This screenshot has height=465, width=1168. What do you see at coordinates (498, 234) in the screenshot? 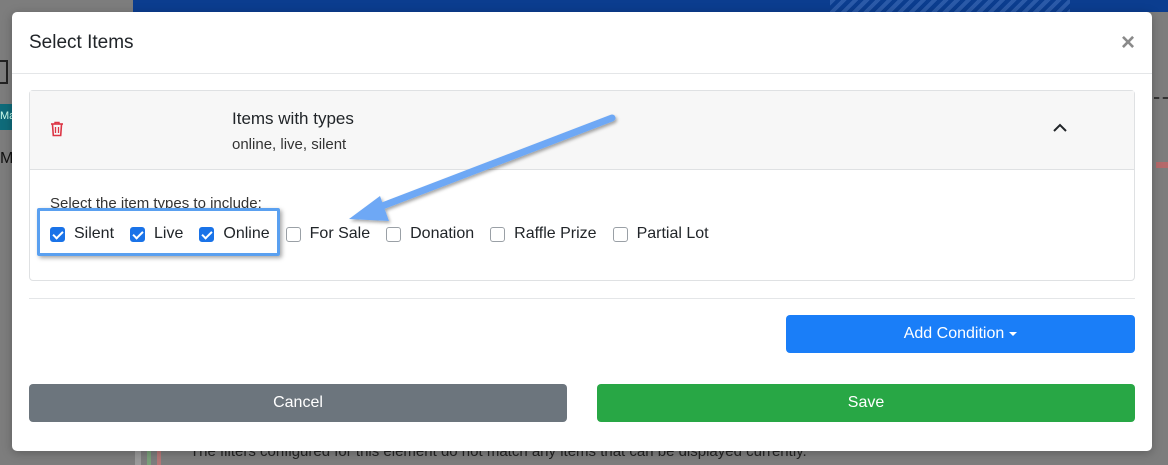
I see `checkbox-raffle-prize` at bounding box center [498, 234].